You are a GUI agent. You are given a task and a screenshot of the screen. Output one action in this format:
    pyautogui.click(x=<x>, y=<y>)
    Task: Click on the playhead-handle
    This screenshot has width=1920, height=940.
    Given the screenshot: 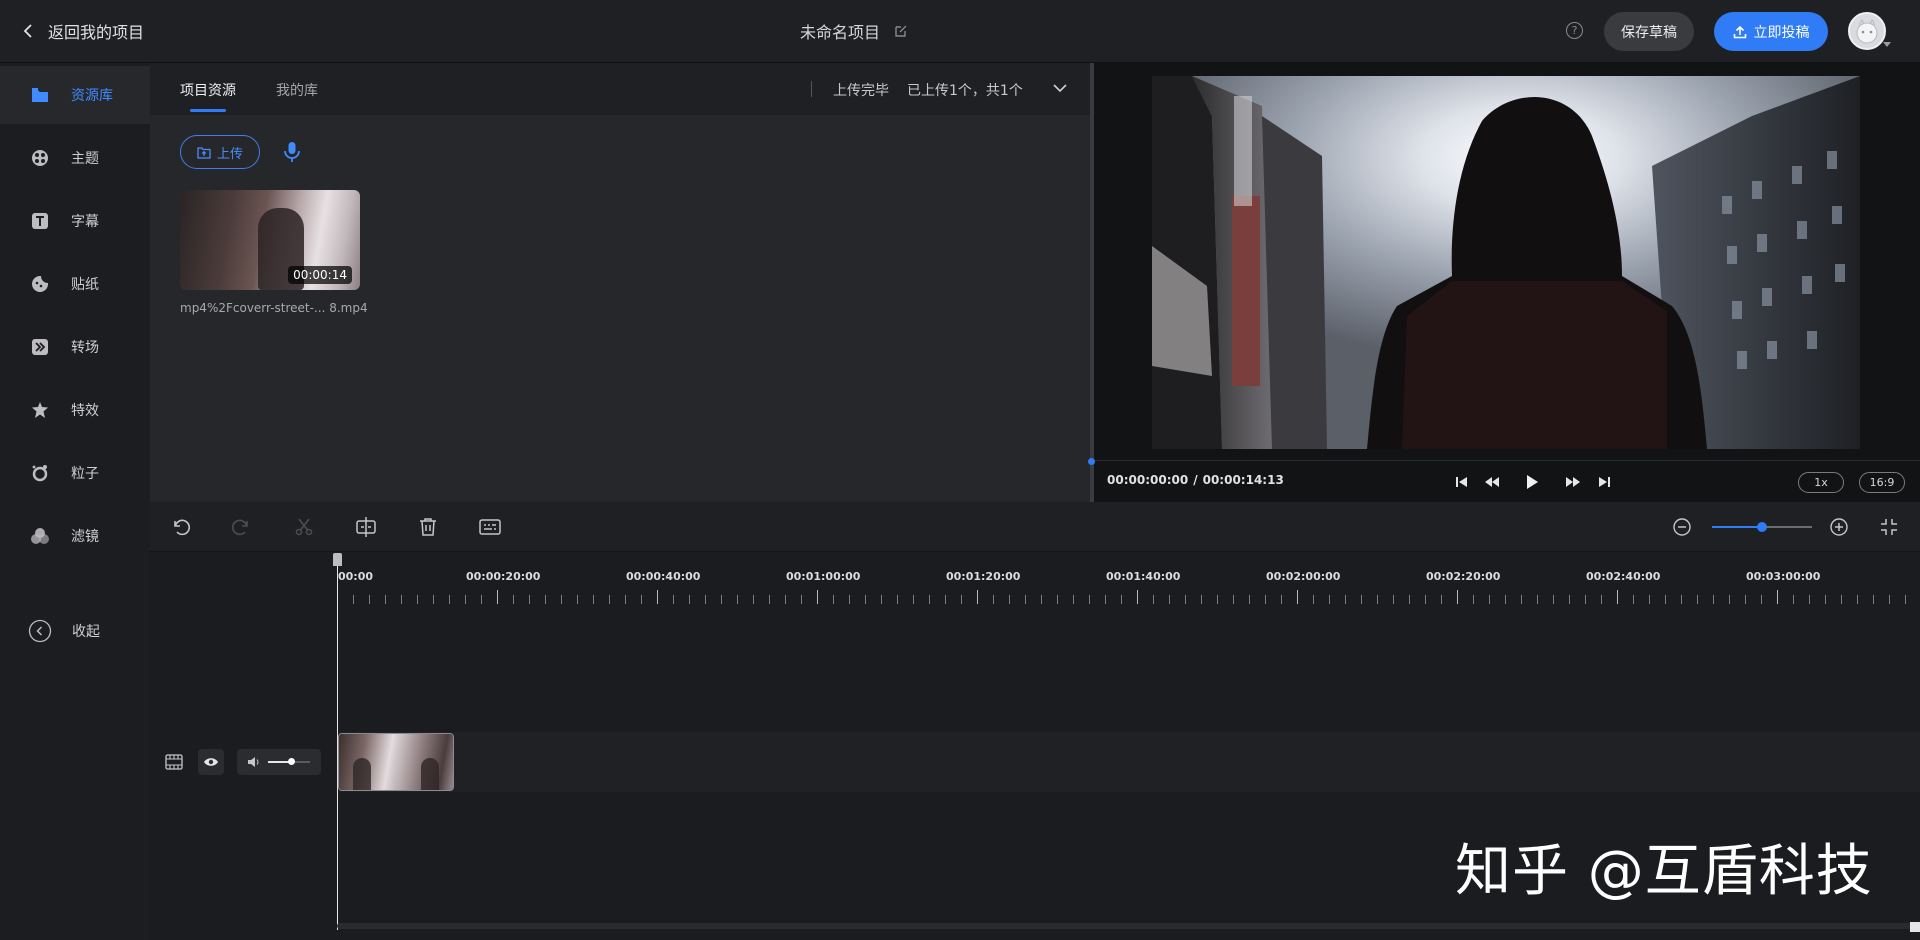 What is the action you would take?
    pyautogui.click(x=337, y=559)
    